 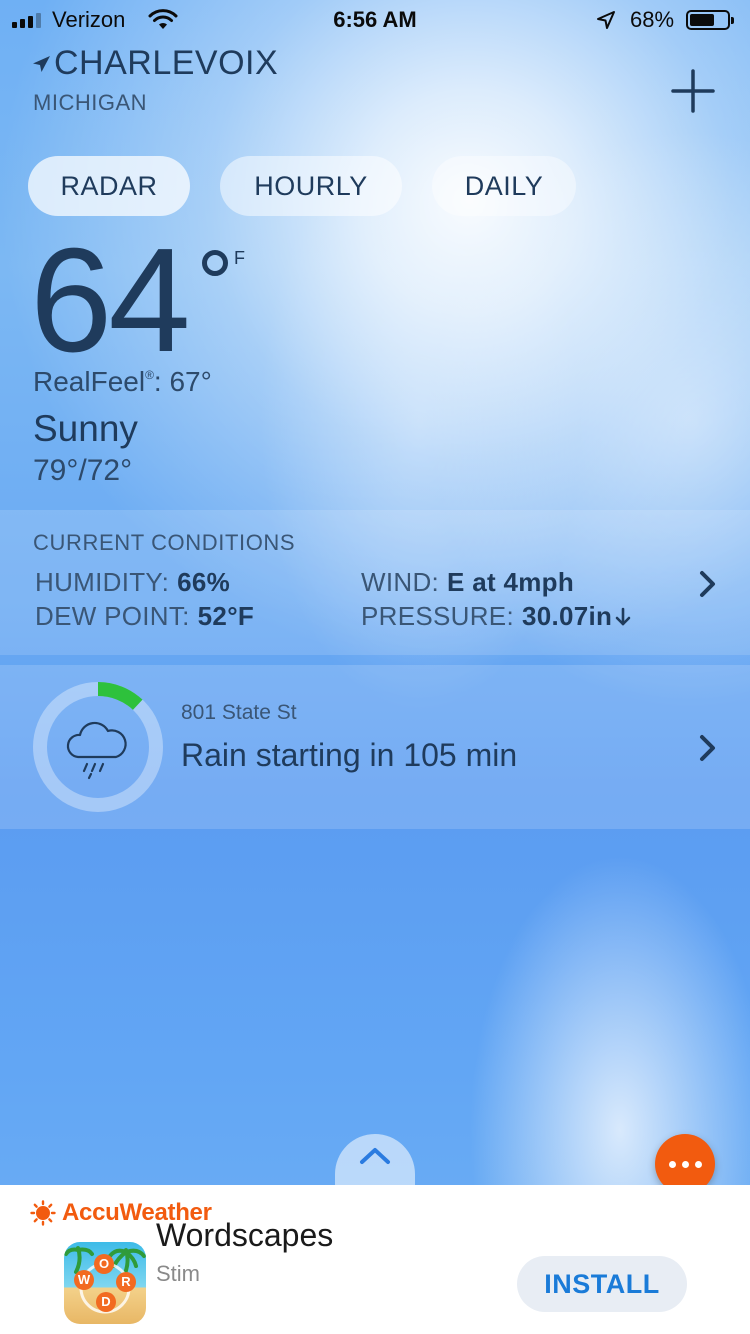 I want to click on pressure: PRESSURE: 30.07in, so click(x=496, y=616).